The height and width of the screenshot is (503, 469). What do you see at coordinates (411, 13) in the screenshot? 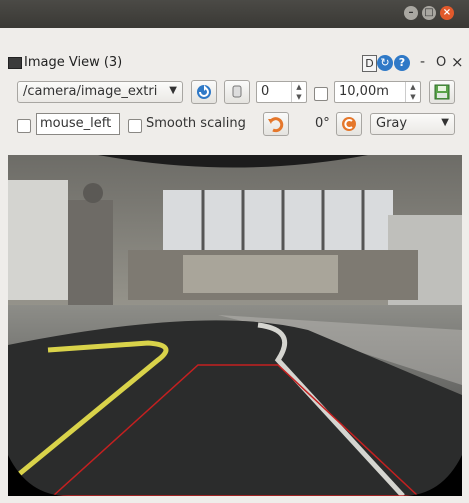
I see `window-minimize-button: –` at bounding box center [411, 13].